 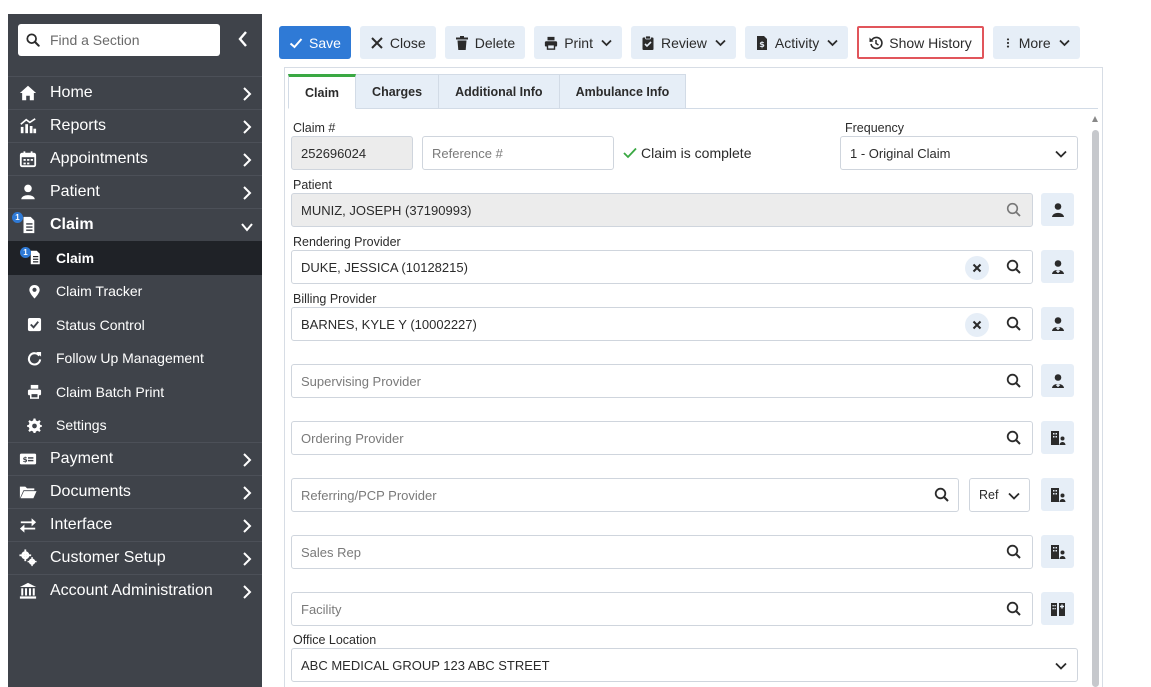 I want to click on print-button: Print, so click(x=578, y=42).